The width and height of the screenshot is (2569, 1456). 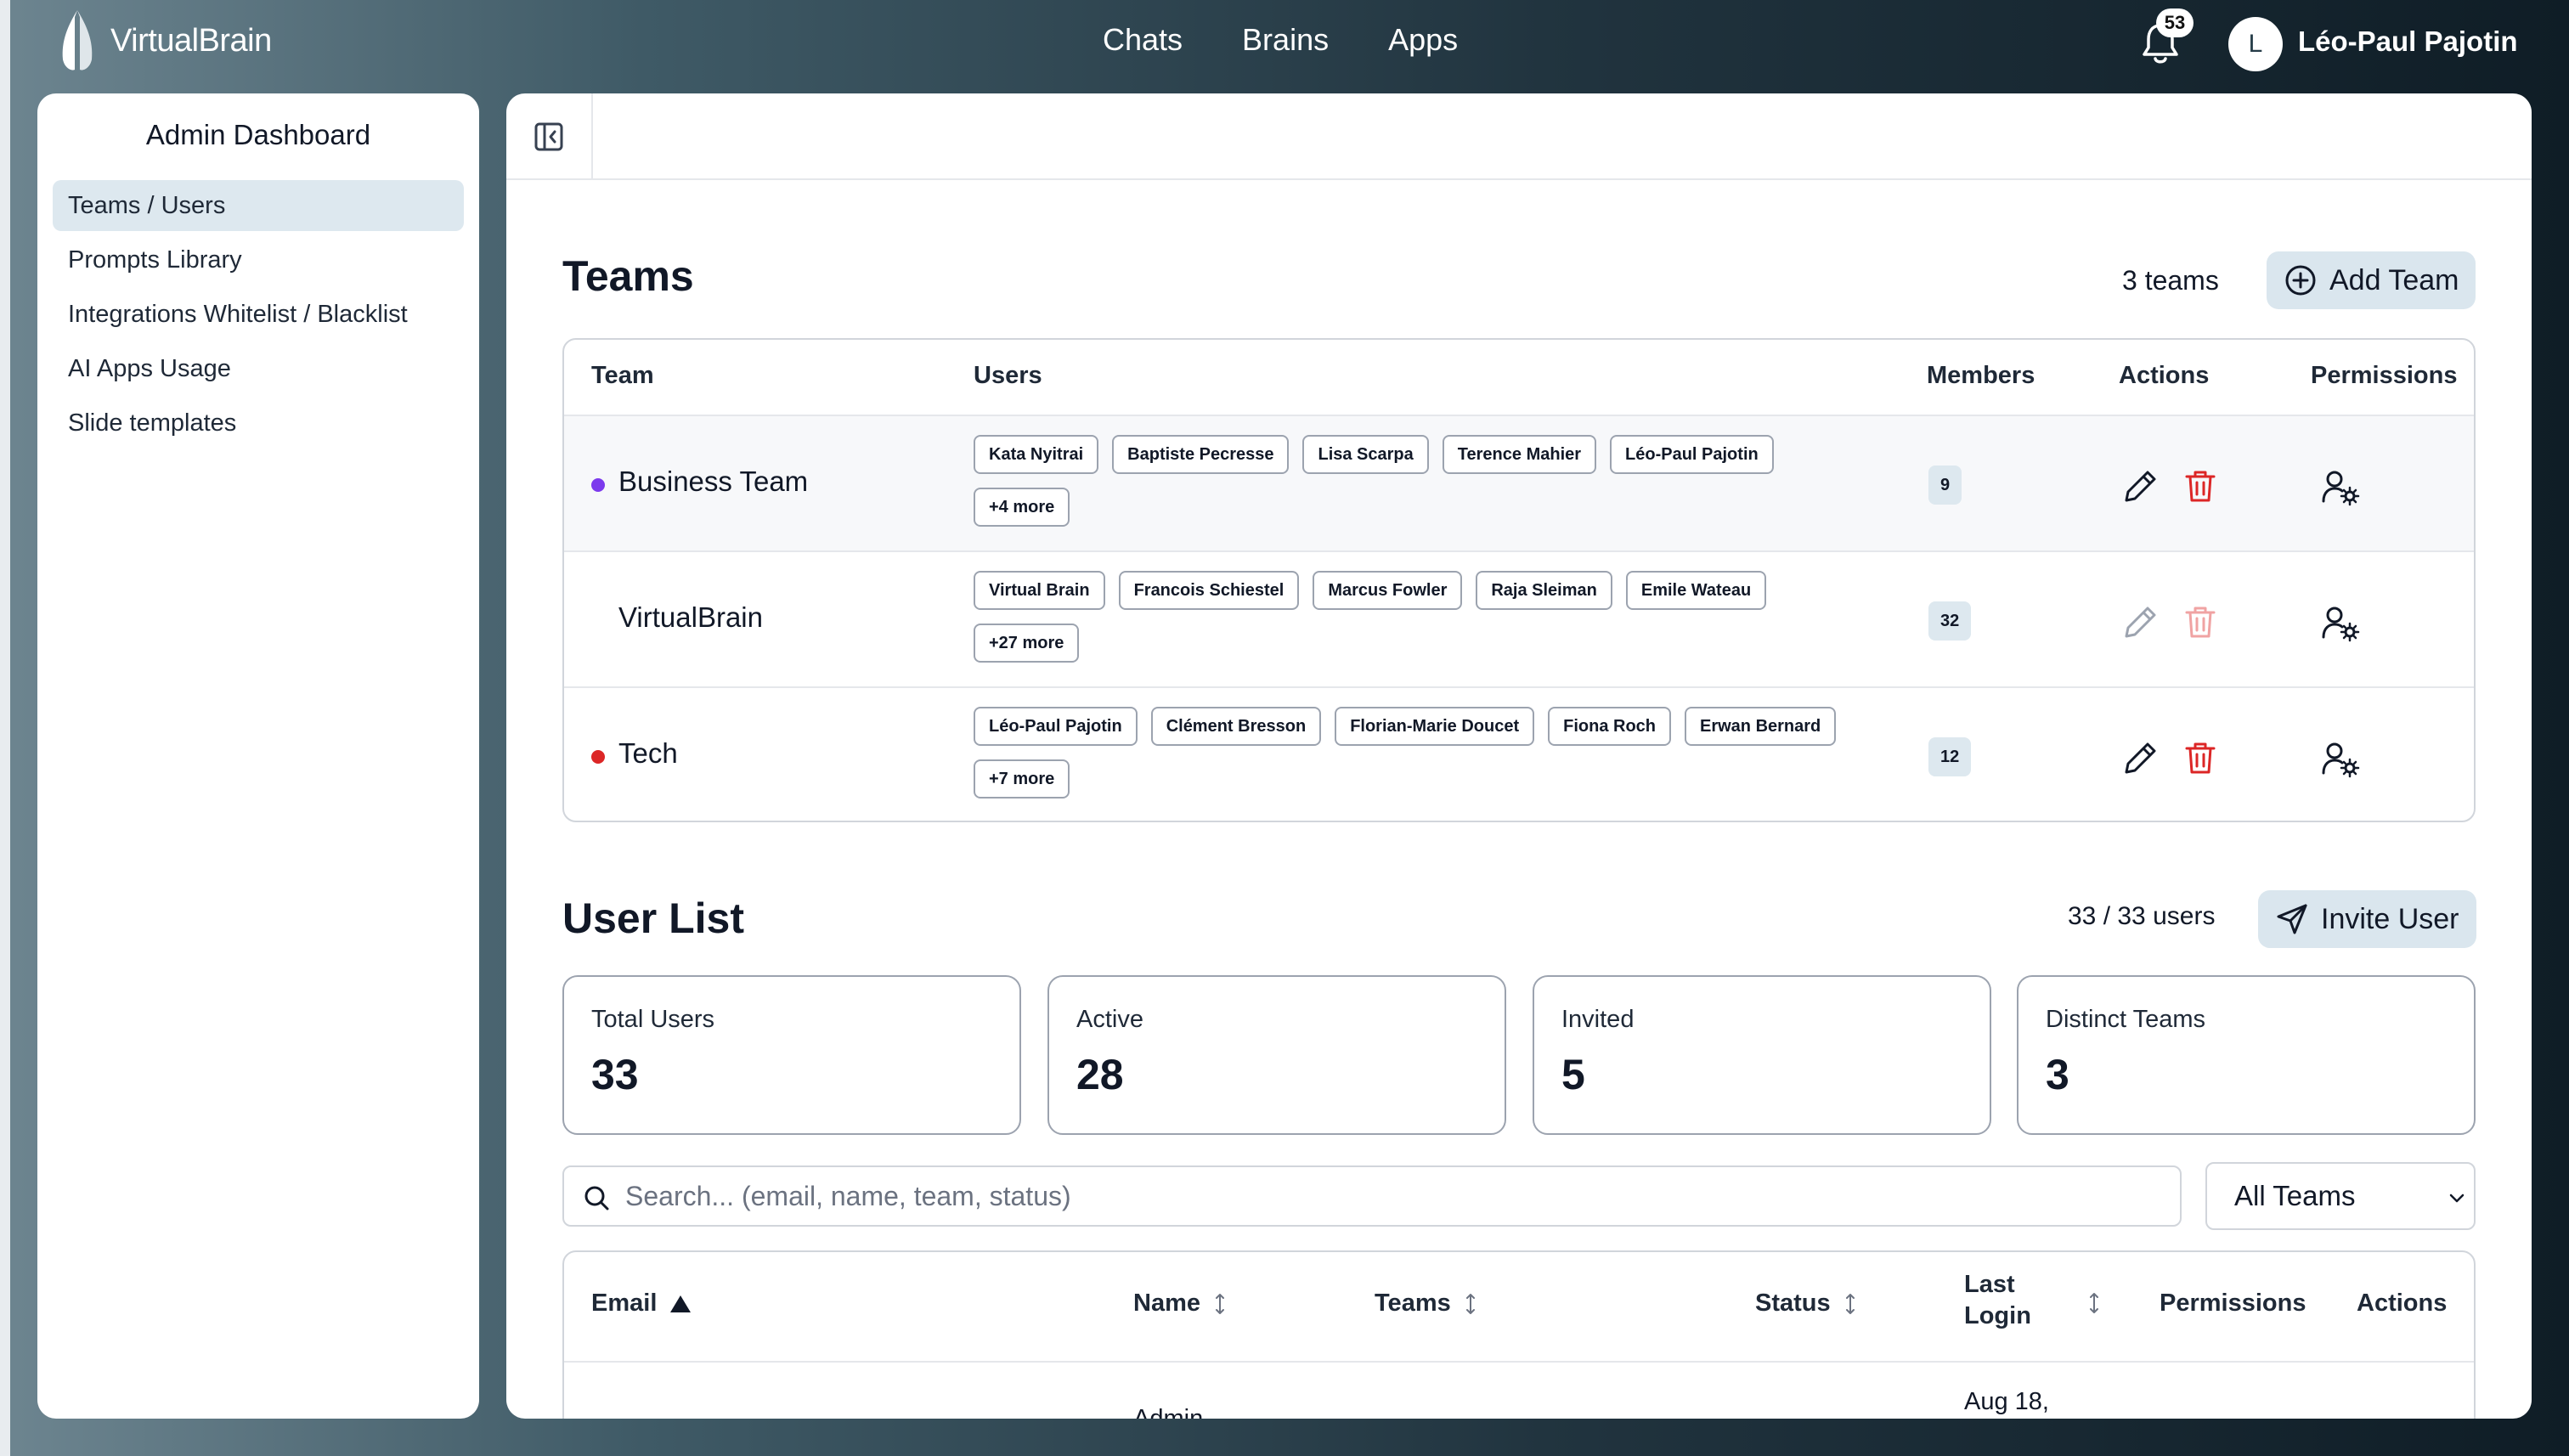 I want to click on col-last-login: Last Login, so click(x=1998, y=1301).